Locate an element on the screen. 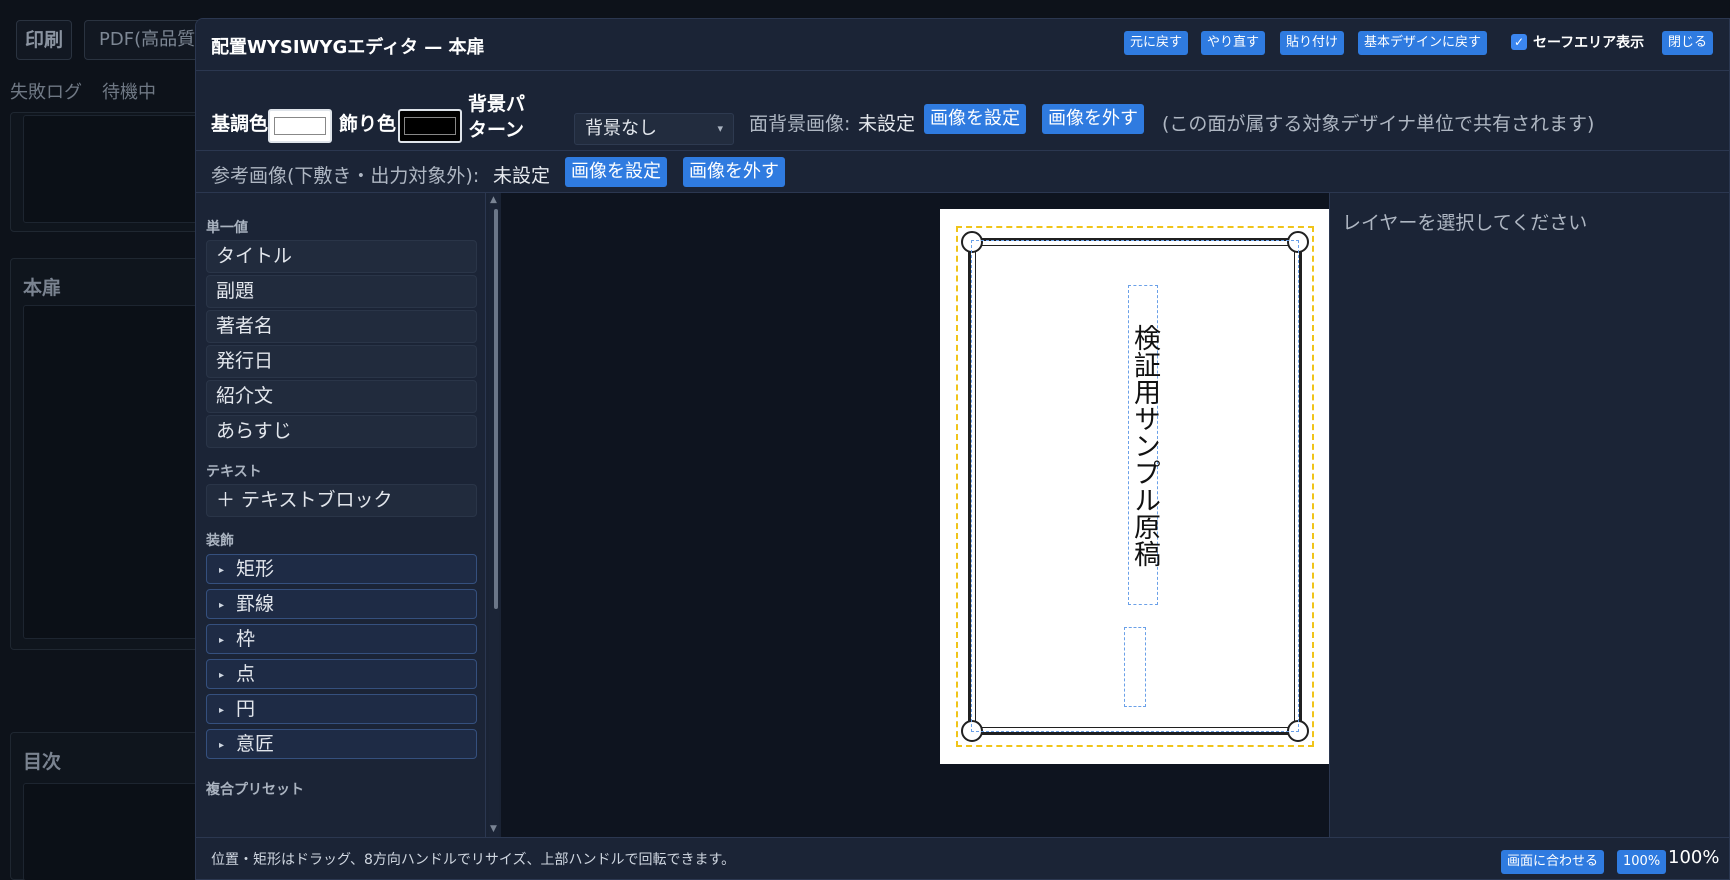  bg-pattern-value: 背景なし is located at coordinates (621, 128).